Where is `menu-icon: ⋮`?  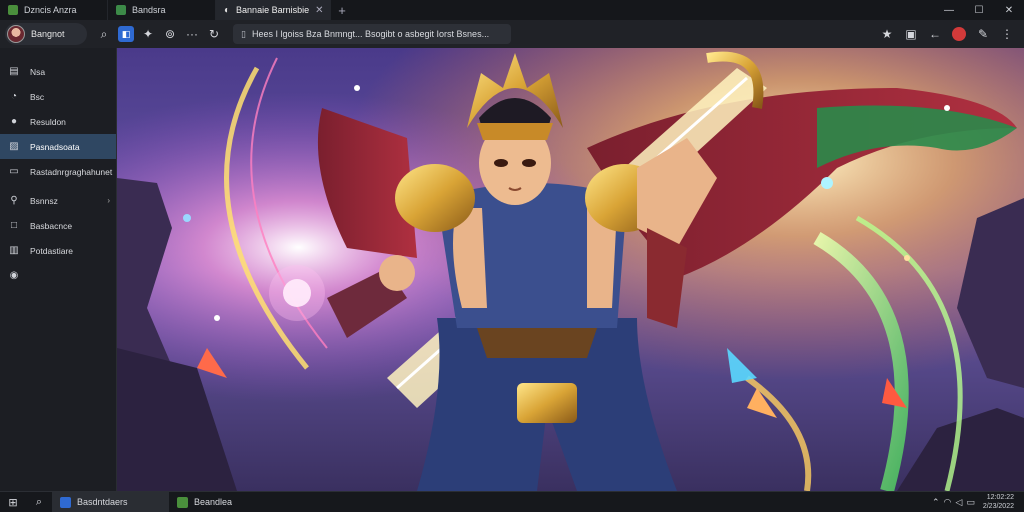 menu-icon: ⋮ is located at coordinates (1007, 34).